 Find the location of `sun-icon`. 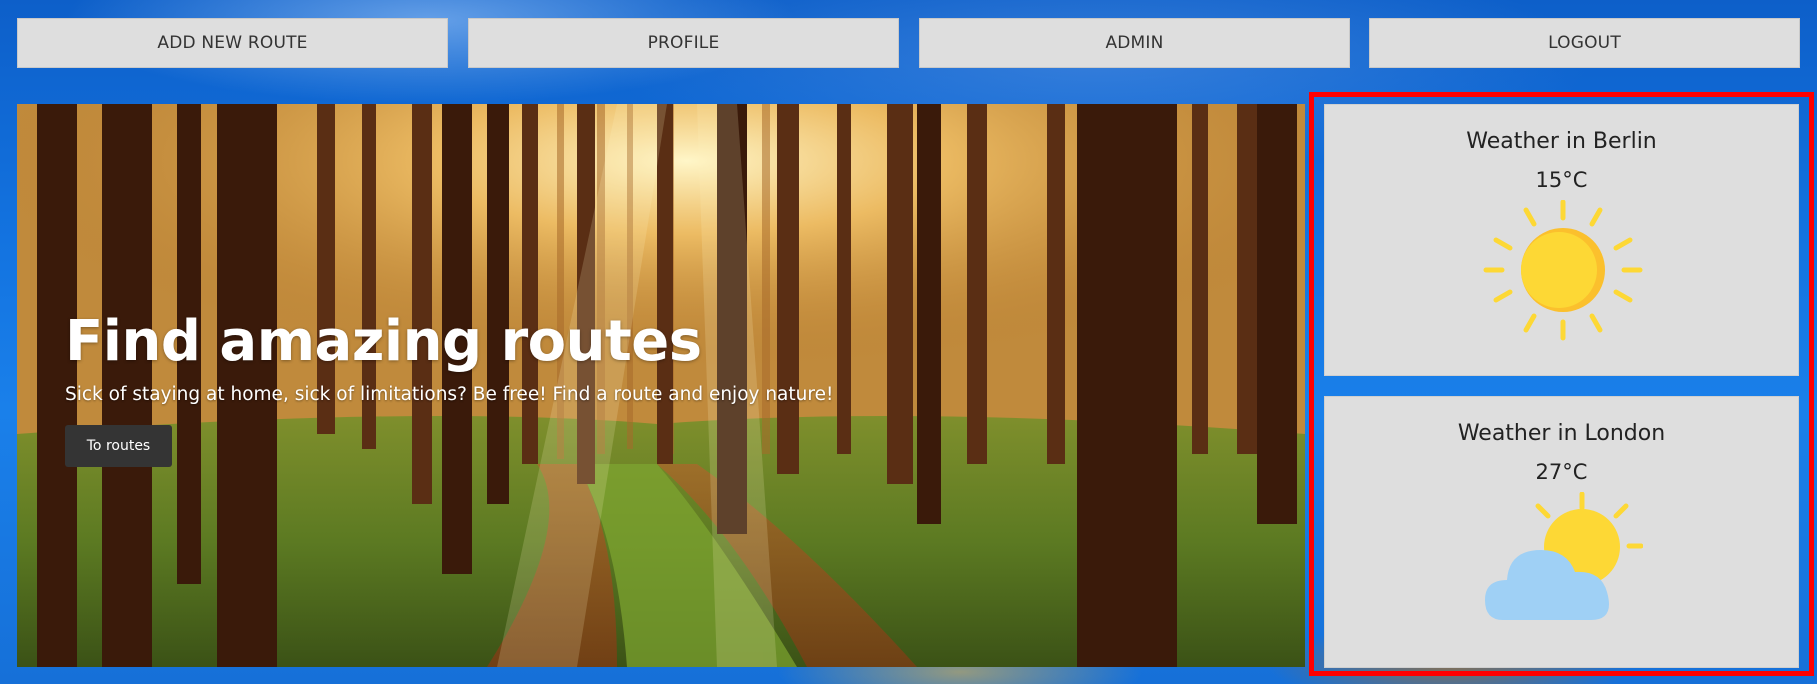

sun-icon is located at coordinates (1563, 270).